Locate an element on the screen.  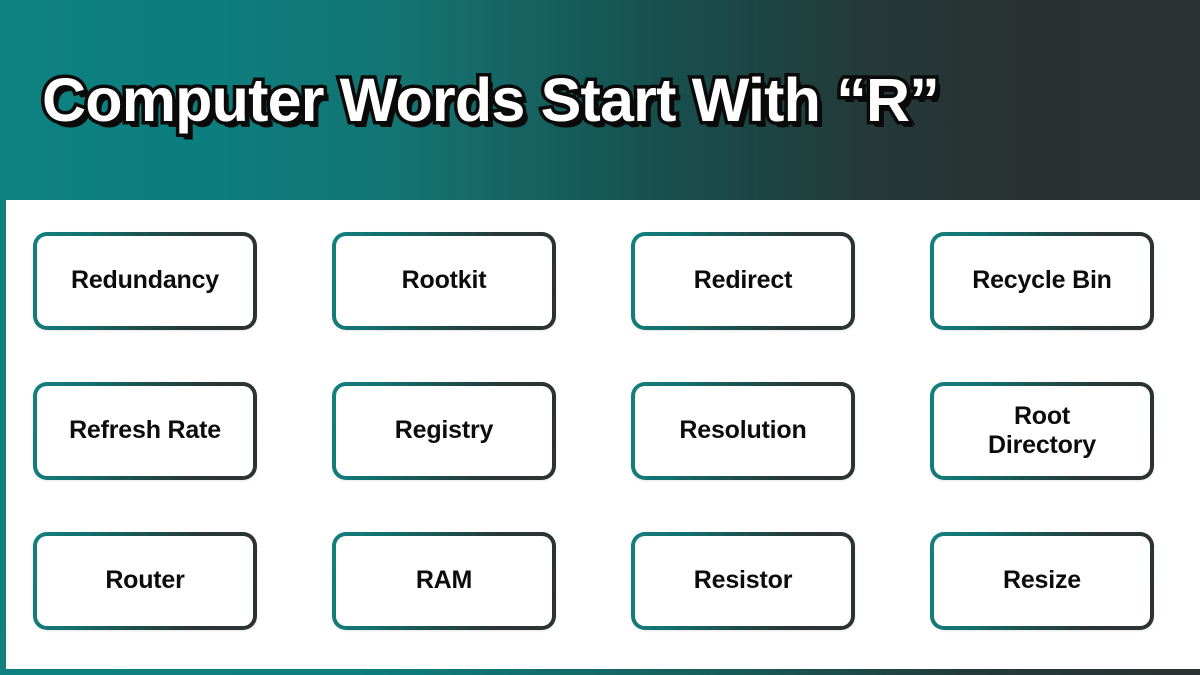
word-box: Resize is located at coordinates (1042, 581).